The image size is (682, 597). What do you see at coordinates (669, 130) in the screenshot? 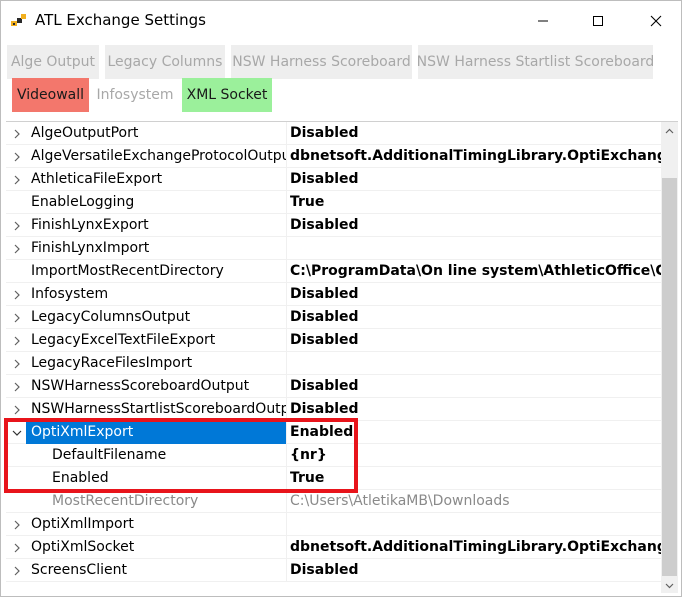
I see `scroll-up-arrow-icon` at bounding box center [669, 130].